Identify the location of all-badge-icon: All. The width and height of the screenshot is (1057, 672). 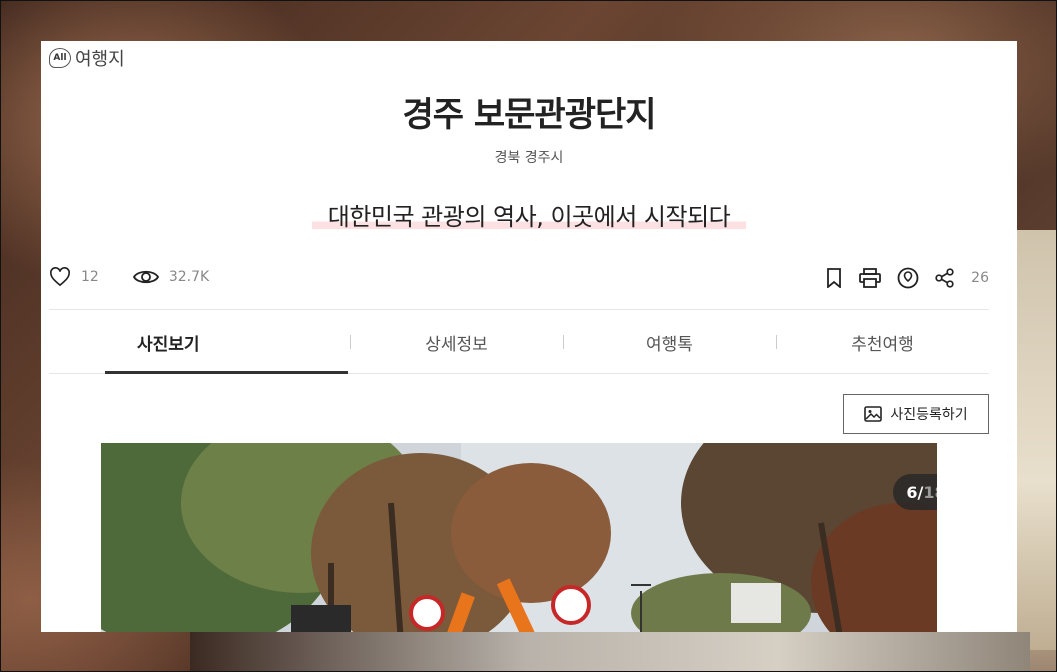
(60, 58).